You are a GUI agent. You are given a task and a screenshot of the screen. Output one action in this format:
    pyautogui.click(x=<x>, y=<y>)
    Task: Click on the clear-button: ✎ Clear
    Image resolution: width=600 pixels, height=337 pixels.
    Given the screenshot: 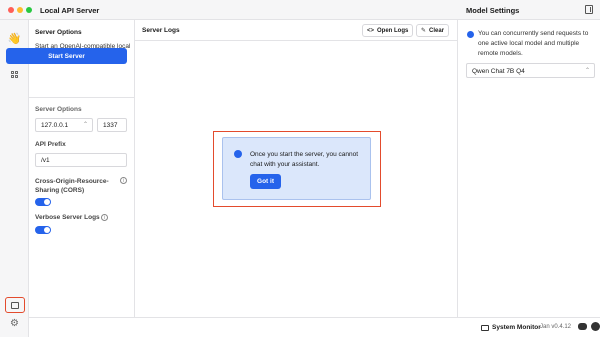 What is the action you would take?
    pyautogui.click(x=433, y=30)
    